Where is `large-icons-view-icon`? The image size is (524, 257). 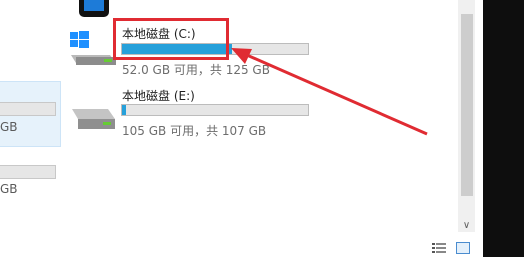
large-icons-view-icon is located at coordinates (463, 248).